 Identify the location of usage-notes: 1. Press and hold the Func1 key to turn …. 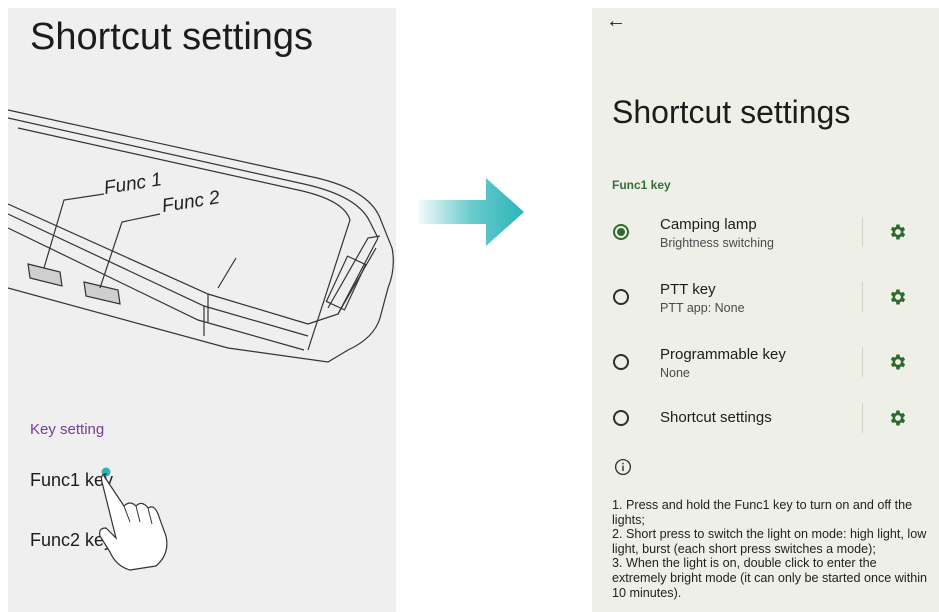
(772, 549).